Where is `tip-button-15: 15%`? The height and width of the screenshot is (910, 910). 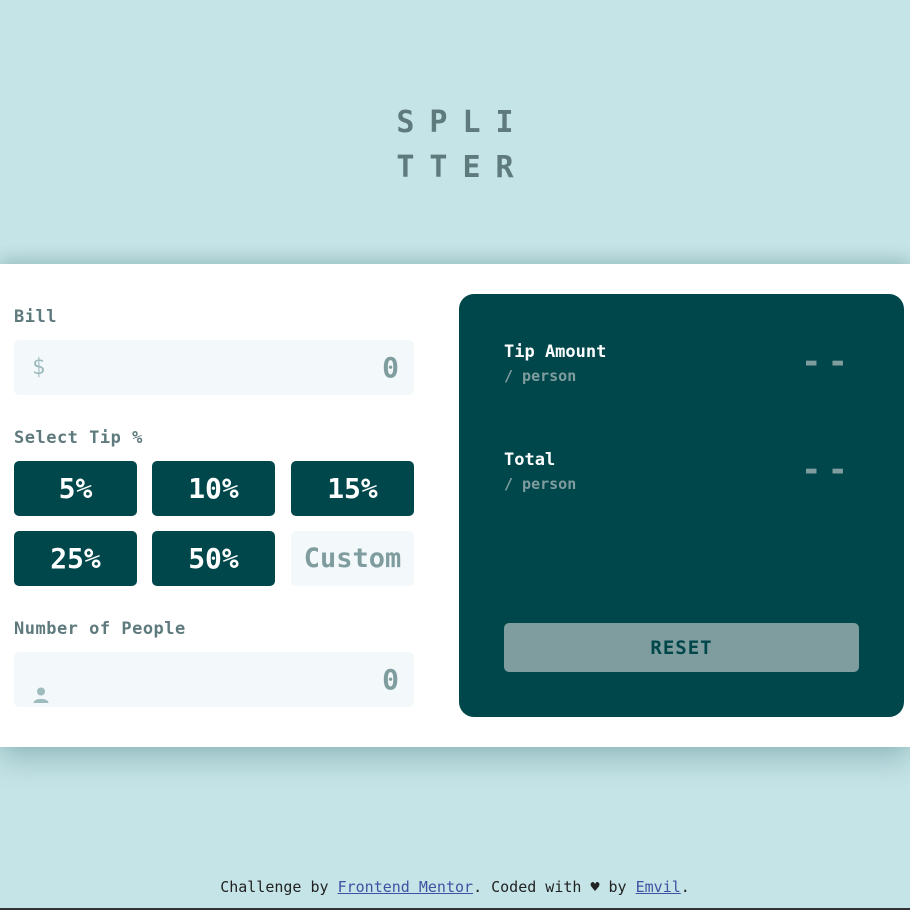
tip-button-15: 15% is located at coordinates (352, 488).